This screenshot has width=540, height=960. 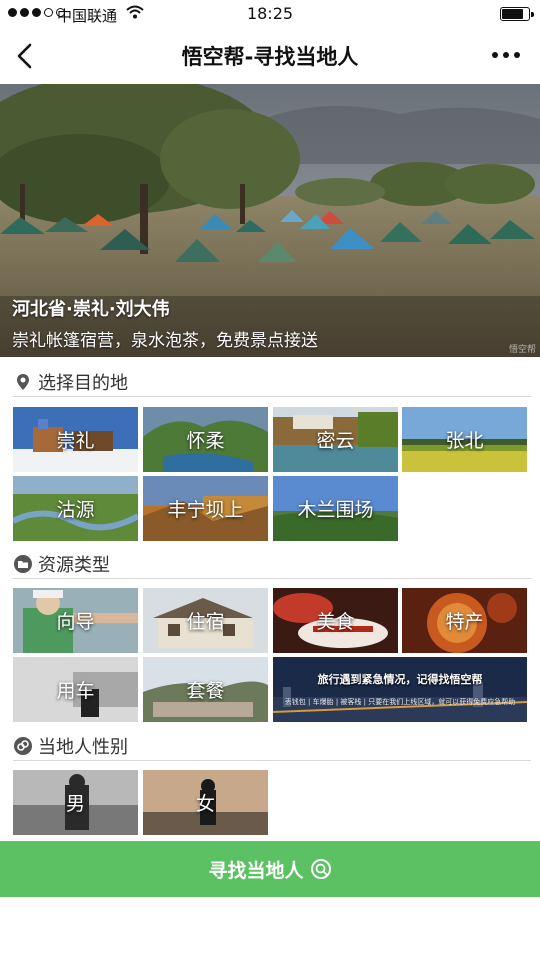 I want to click on resource-label: 向导, so click(x=75, y=622).